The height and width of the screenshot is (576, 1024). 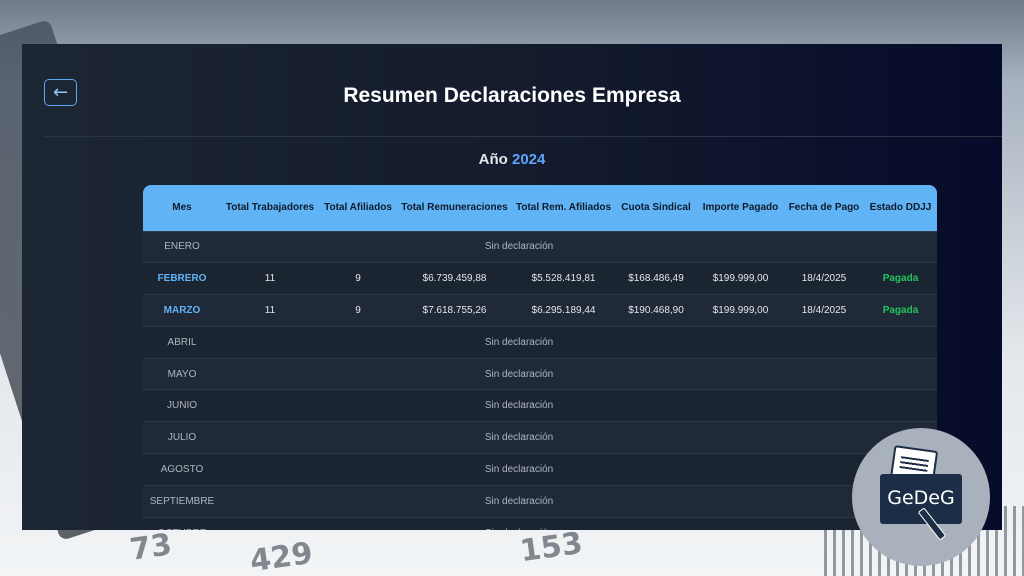 I want to click on table-row: ABRIL Sin declaración, so click(x=540, y=342).